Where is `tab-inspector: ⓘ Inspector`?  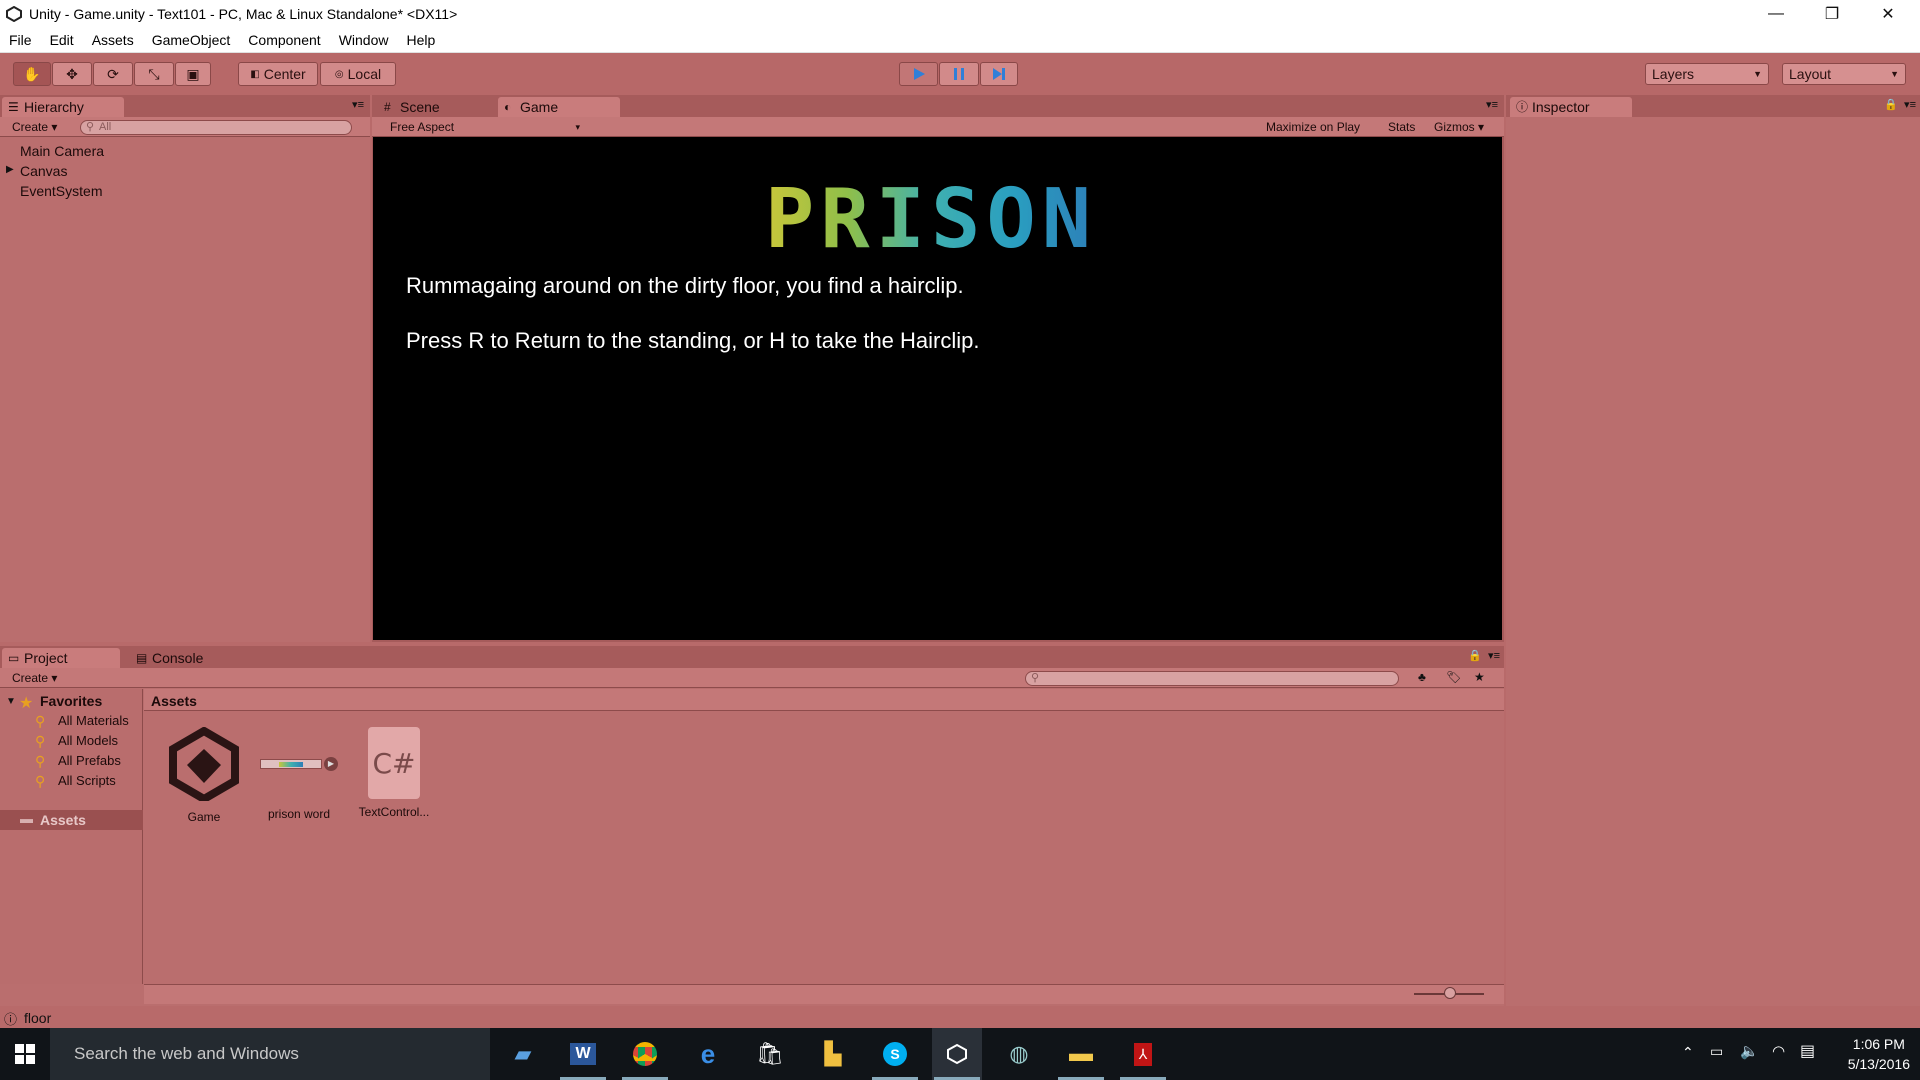
tab-inspector: ⓘ Inspector is located at coordinates (1571, 107).